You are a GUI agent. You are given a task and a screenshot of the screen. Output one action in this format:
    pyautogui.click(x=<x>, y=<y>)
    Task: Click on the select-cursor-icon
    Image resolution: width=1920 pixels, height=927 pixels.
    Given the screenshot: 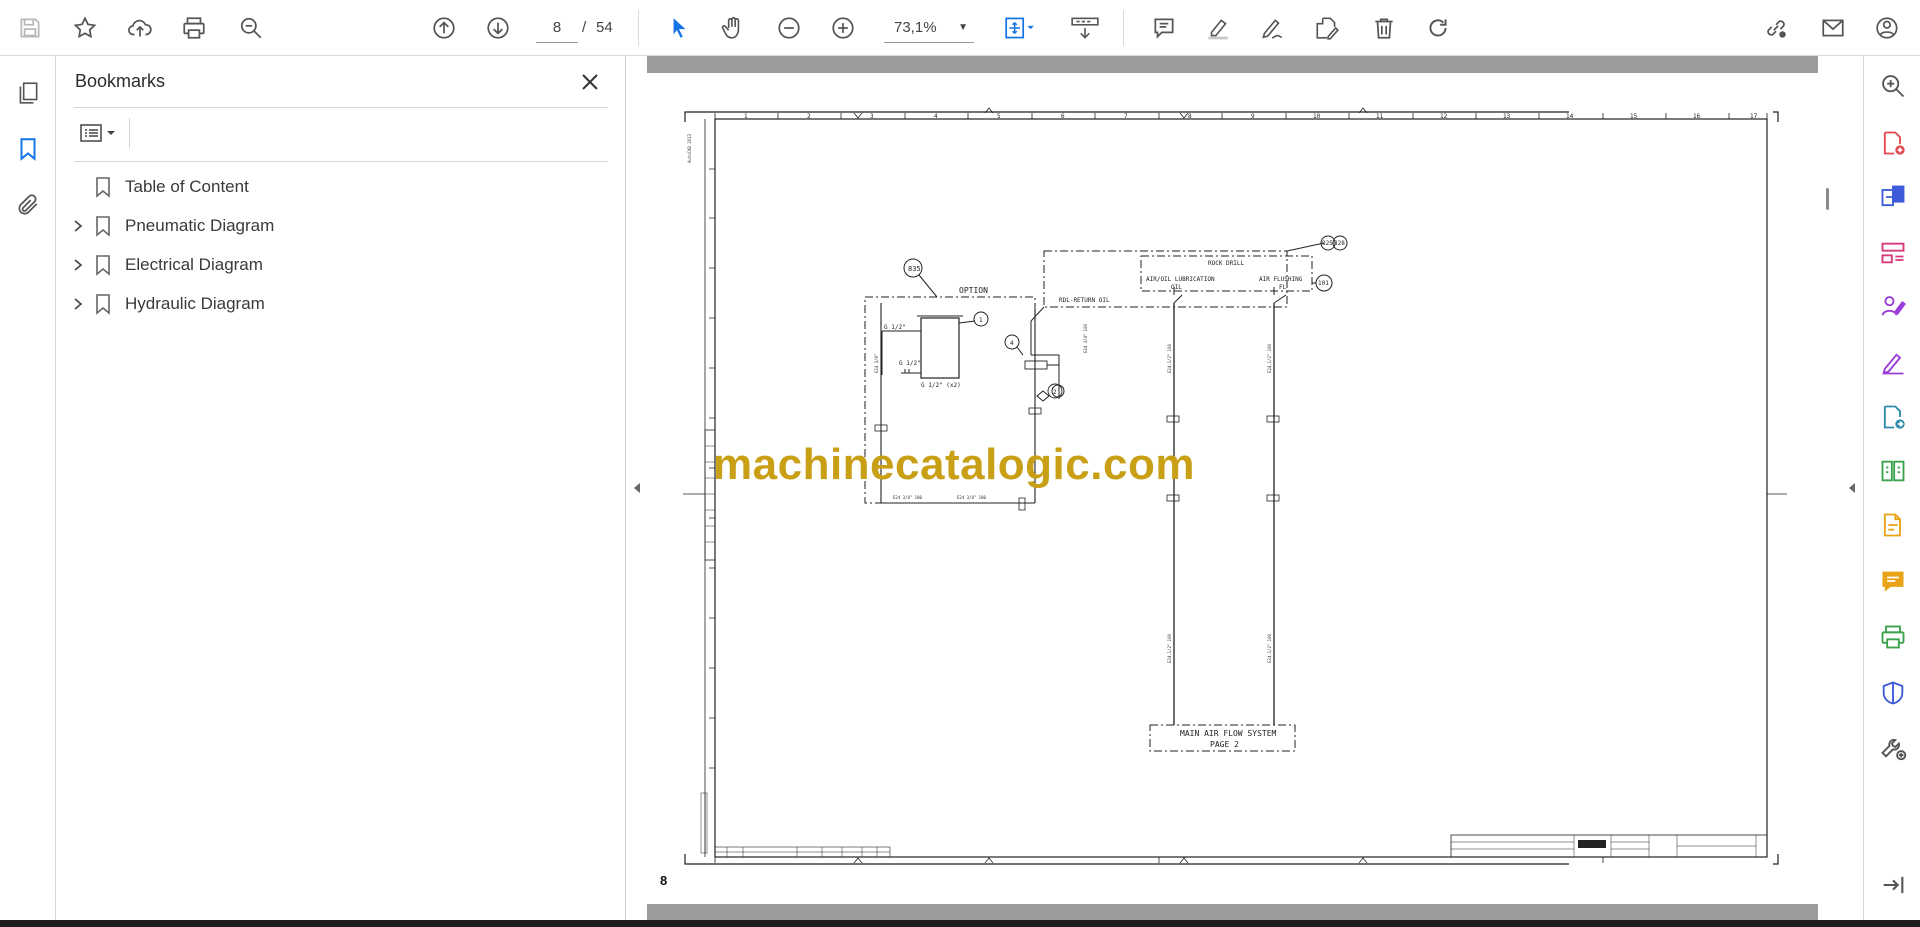 What is the action you would take?
    pyautogui.click(x=679, y=28)
    